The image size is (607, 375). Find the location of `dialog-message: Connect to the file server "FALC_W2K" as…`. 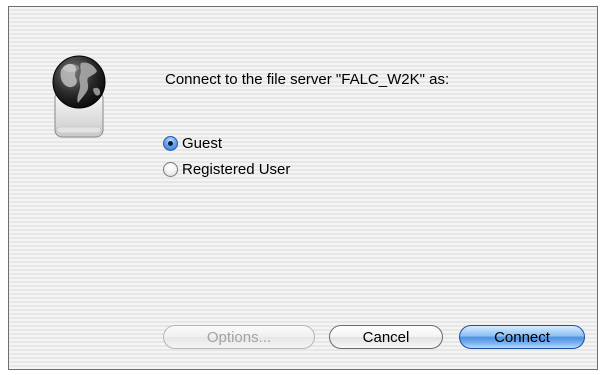

dialog-message: Connect to the file server "FALC_W2K" as… is located at coordinates (307, 79).